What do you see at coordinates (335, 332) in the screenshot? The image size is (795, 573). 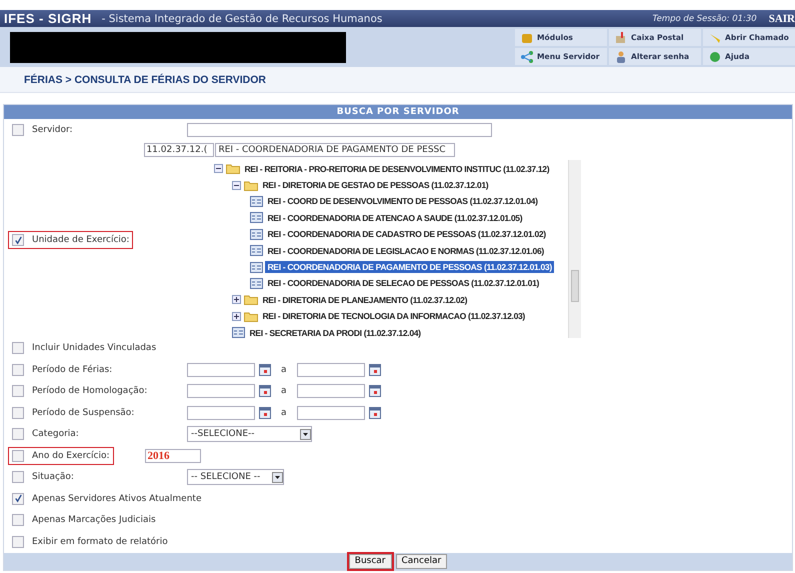 I see `tree-item: REI - SECRETARIA DA PRODI (11.02.37.12.04)` at bounding box center [335, 332].